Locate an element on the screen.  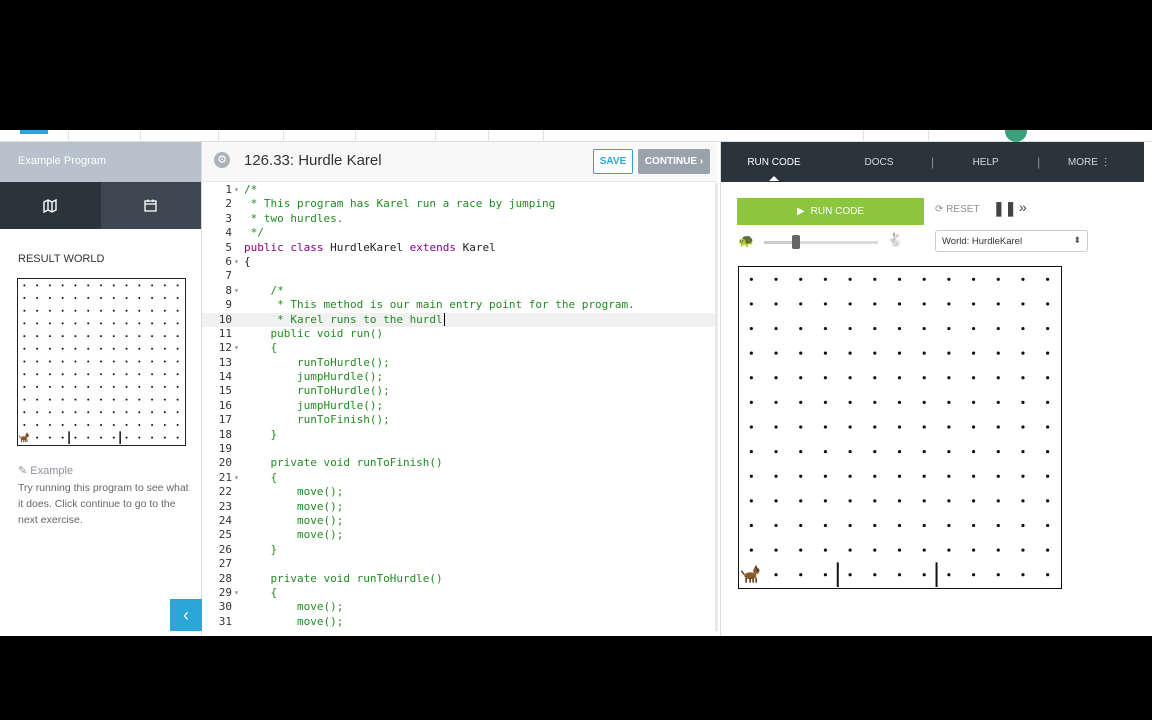
run-code-button: ▶ RUN CODE is located at coordinates (830, 211).